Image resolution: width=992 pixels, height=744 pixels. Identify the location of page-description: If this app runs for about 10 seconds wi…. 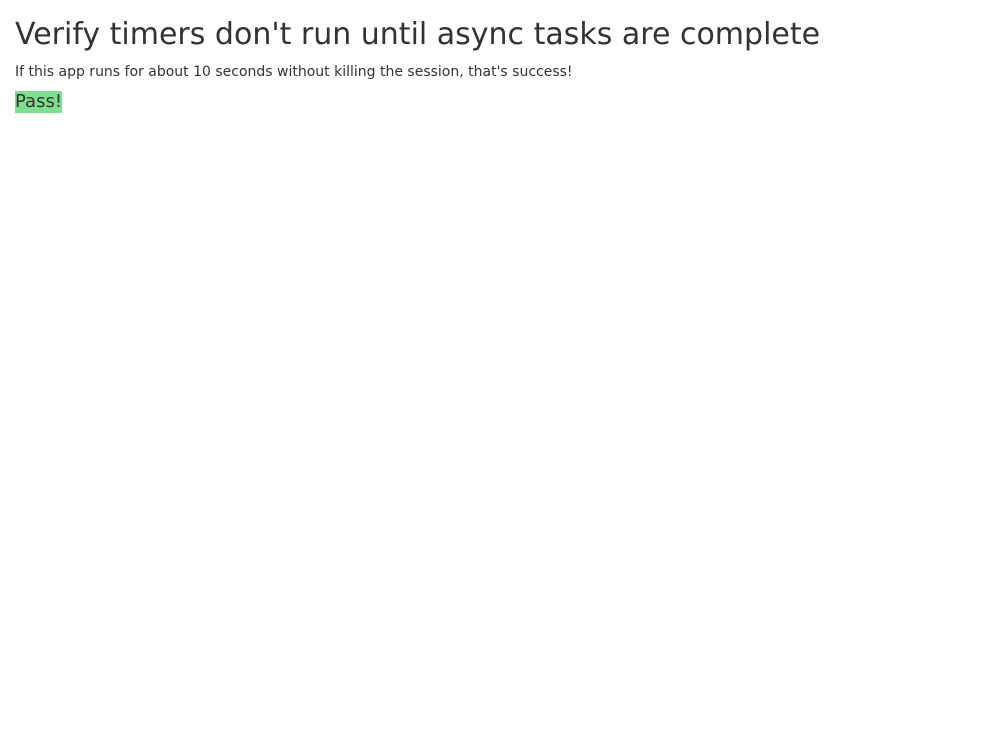
(294, 72).